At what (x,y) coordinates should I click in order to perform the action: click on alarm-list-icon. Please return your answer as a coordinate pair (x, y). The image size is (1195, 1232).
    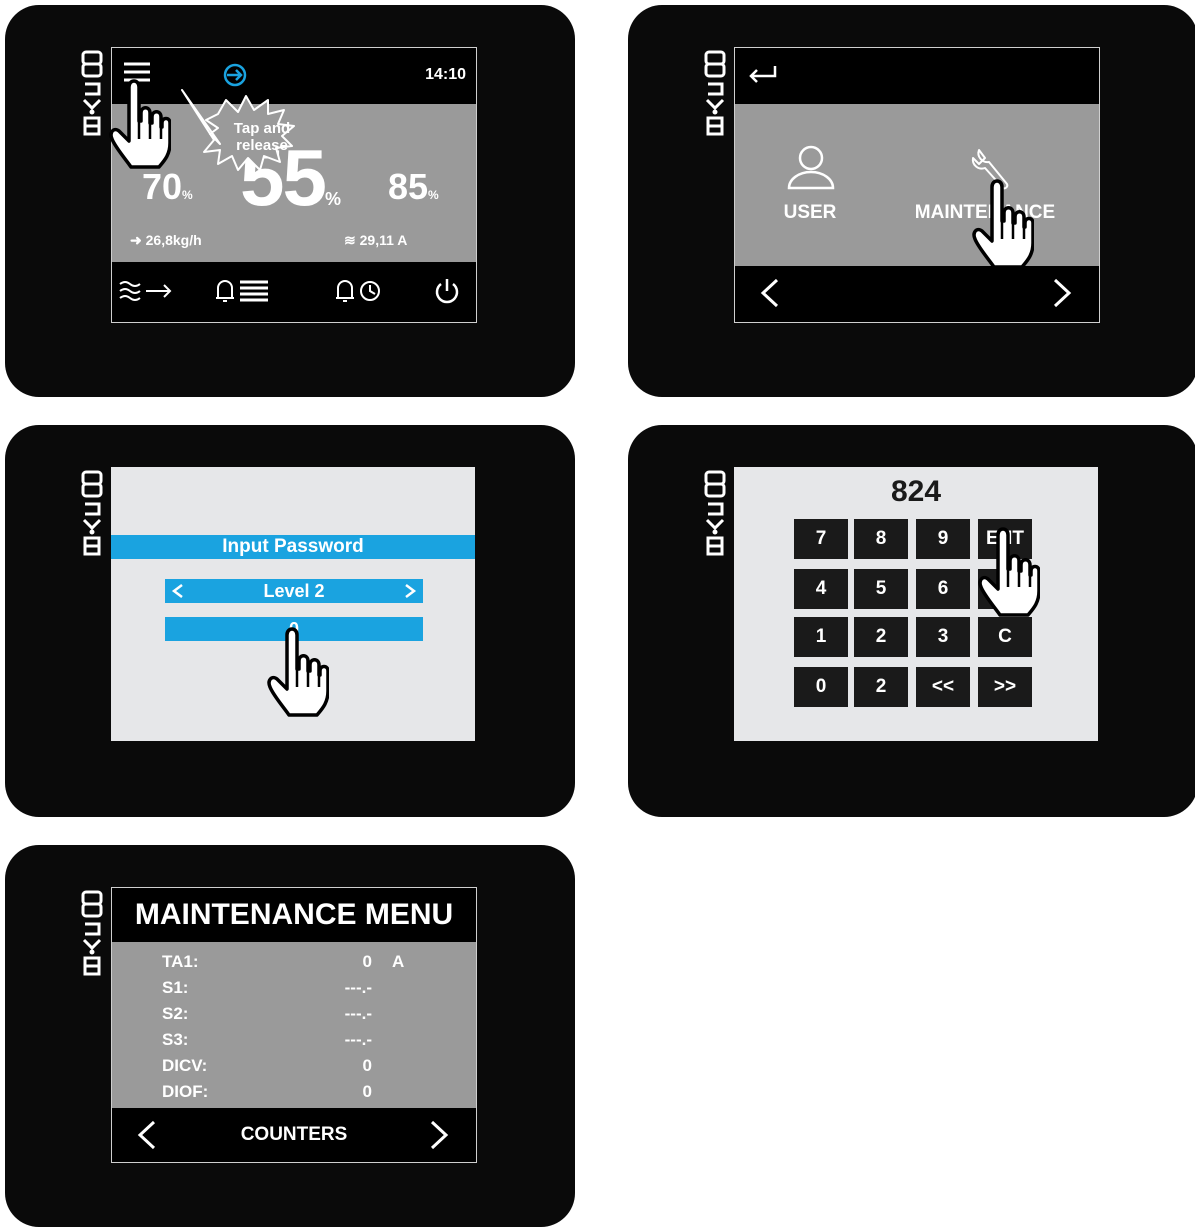
    Looking at the image, I should click on (241, 291).